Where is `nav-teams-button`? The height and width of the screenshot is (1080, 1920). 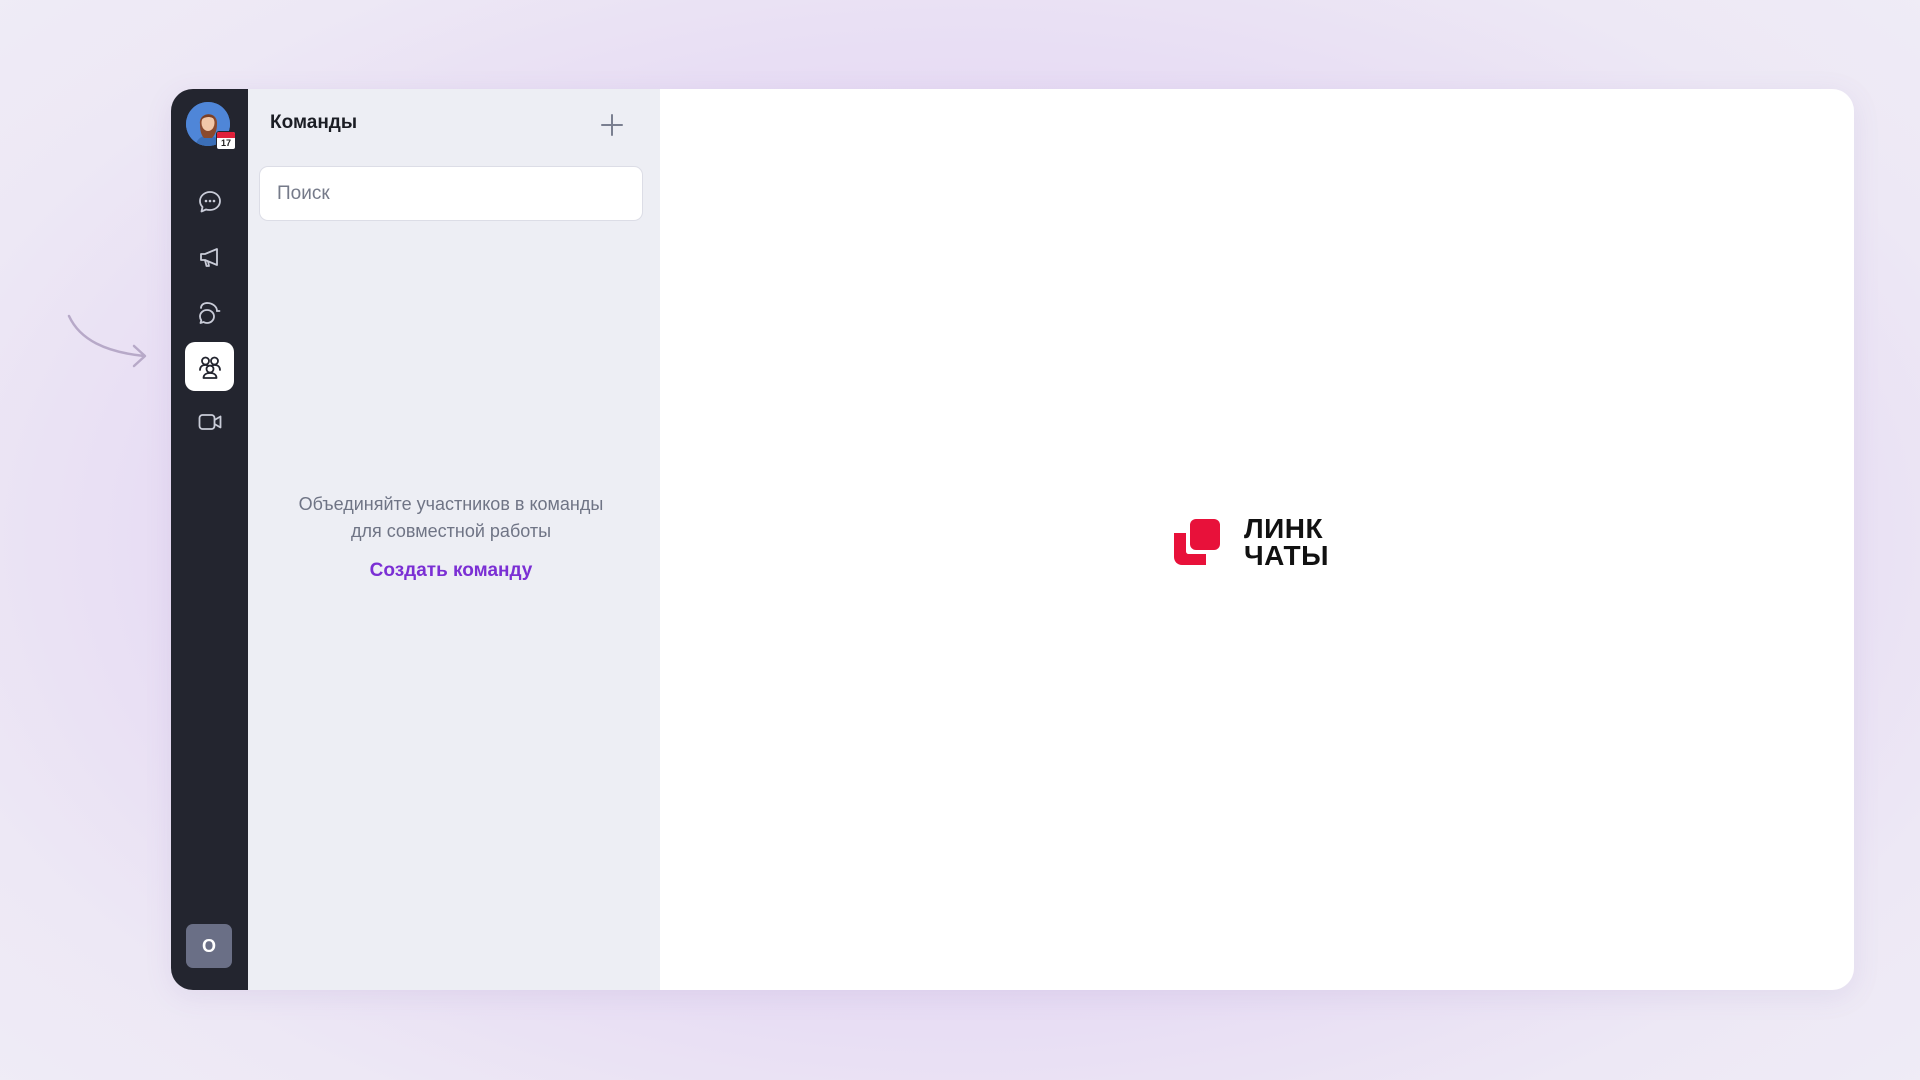 nav-teams-button is located at coordinates (209, 366).